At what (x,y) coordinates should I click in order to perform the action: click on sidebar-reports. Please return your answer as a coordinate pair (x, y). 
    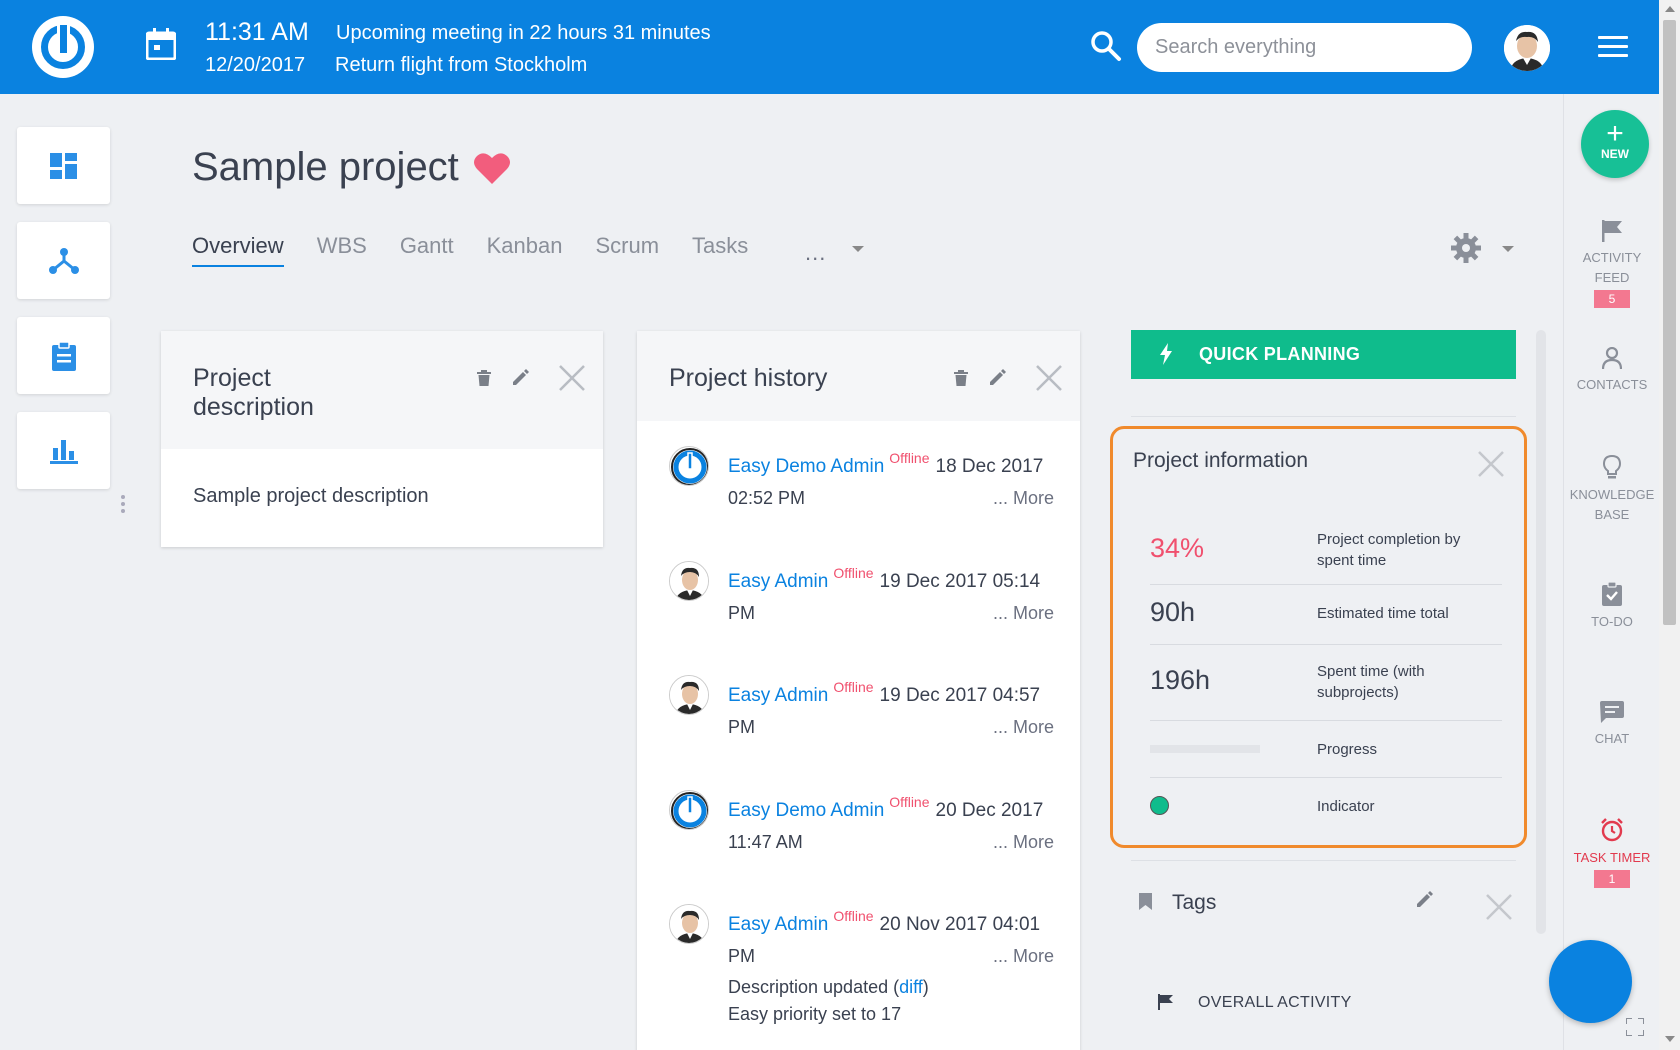
    Looking at the image, I should click on (63, 450).